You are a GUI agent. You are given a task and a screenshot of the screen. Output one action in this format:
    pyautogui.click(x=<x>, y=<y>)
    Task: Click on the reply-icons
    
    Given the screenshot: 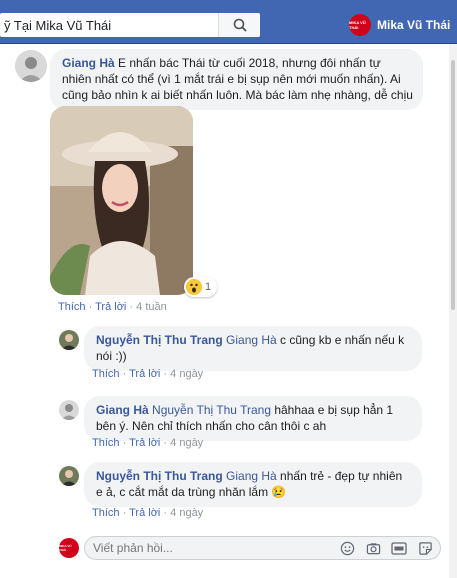 What is the action you would take?
    pyautogui.click(x=385, y=548)
    